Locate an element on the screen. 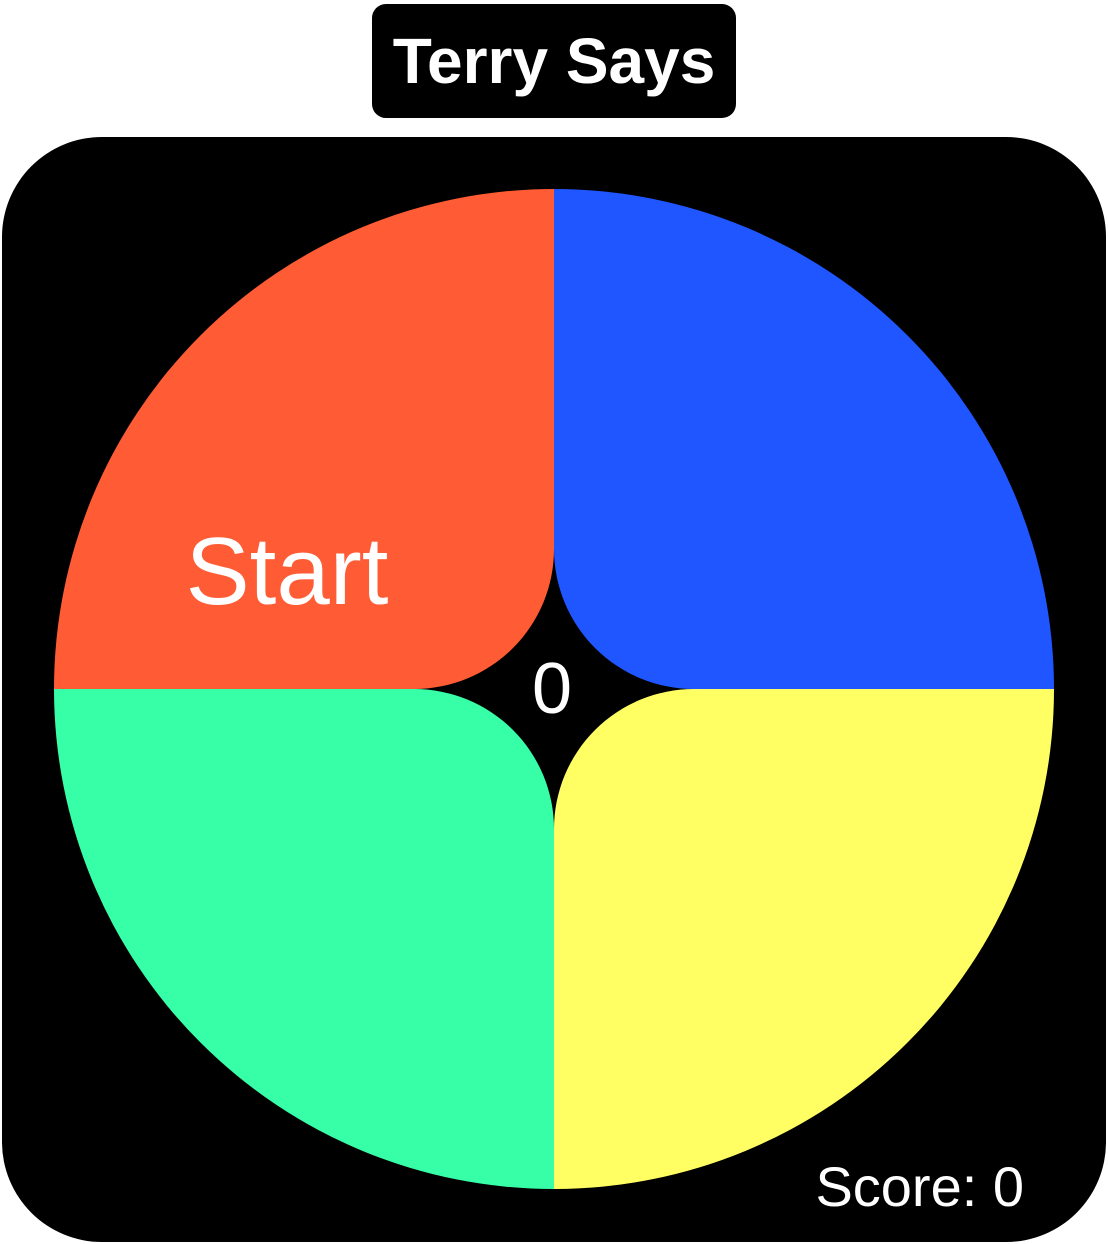 The image size is (1108, 1244). game-title: Terry Says is located at coordinates (554, 61).